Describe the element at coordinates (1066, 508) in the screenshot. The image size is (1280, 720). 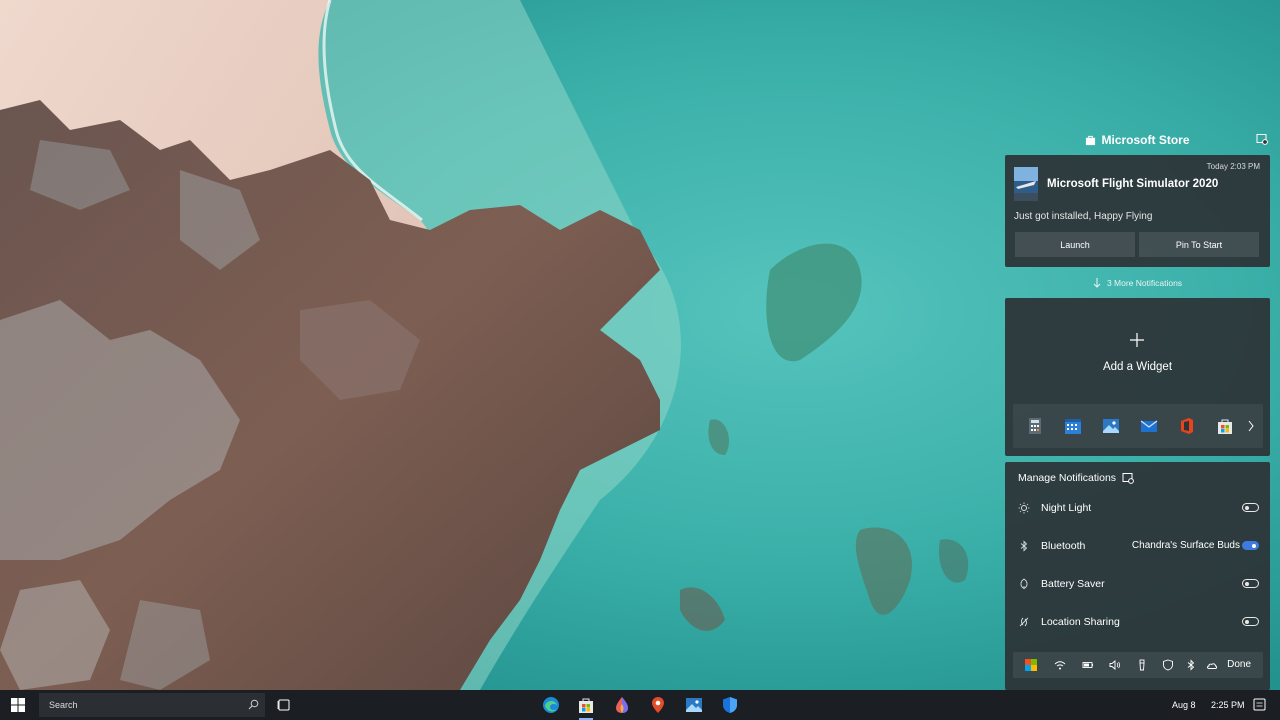
I see `night-light-label: Night Light` at that location.